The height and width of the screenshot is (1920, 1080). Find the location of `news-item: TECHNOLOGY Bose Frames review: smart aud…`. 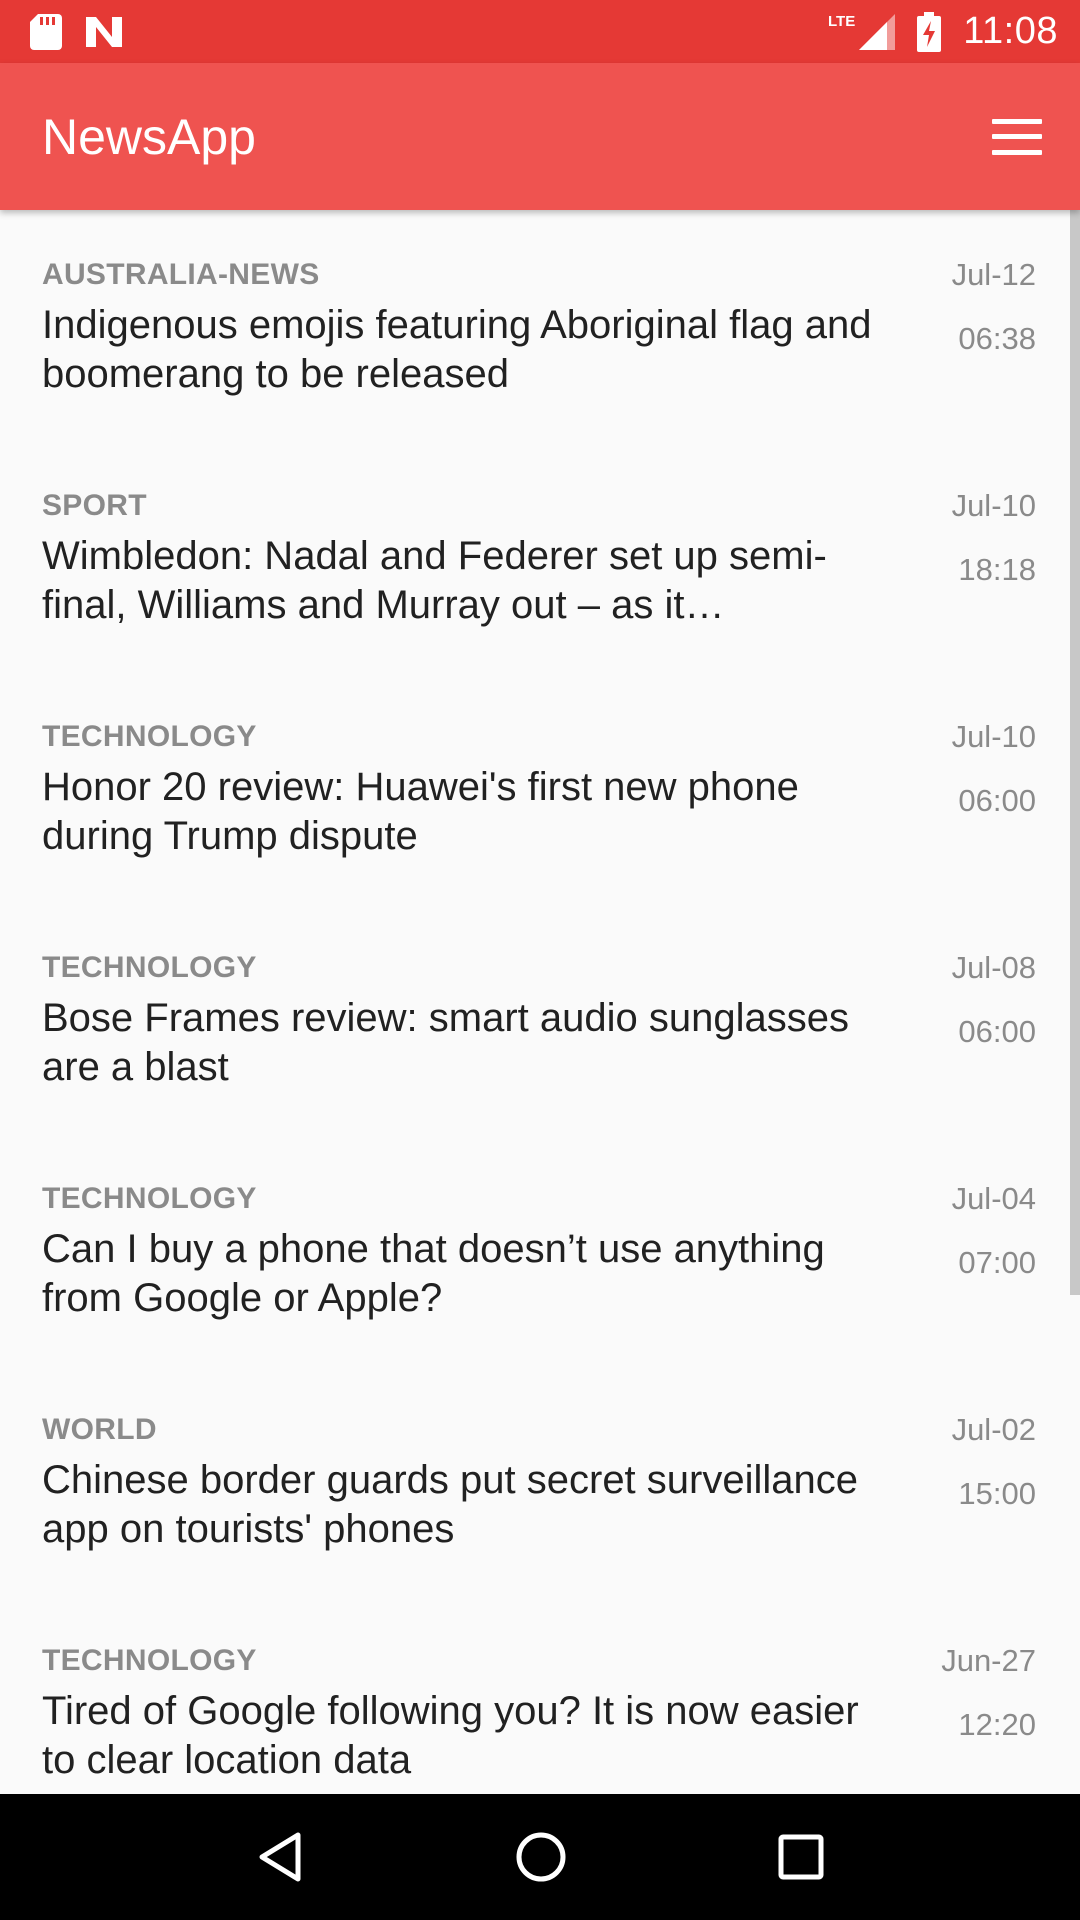

news-item: TECHNOLOGY Bose Frames review: smart aud… is located at coordinates (540, 1018).